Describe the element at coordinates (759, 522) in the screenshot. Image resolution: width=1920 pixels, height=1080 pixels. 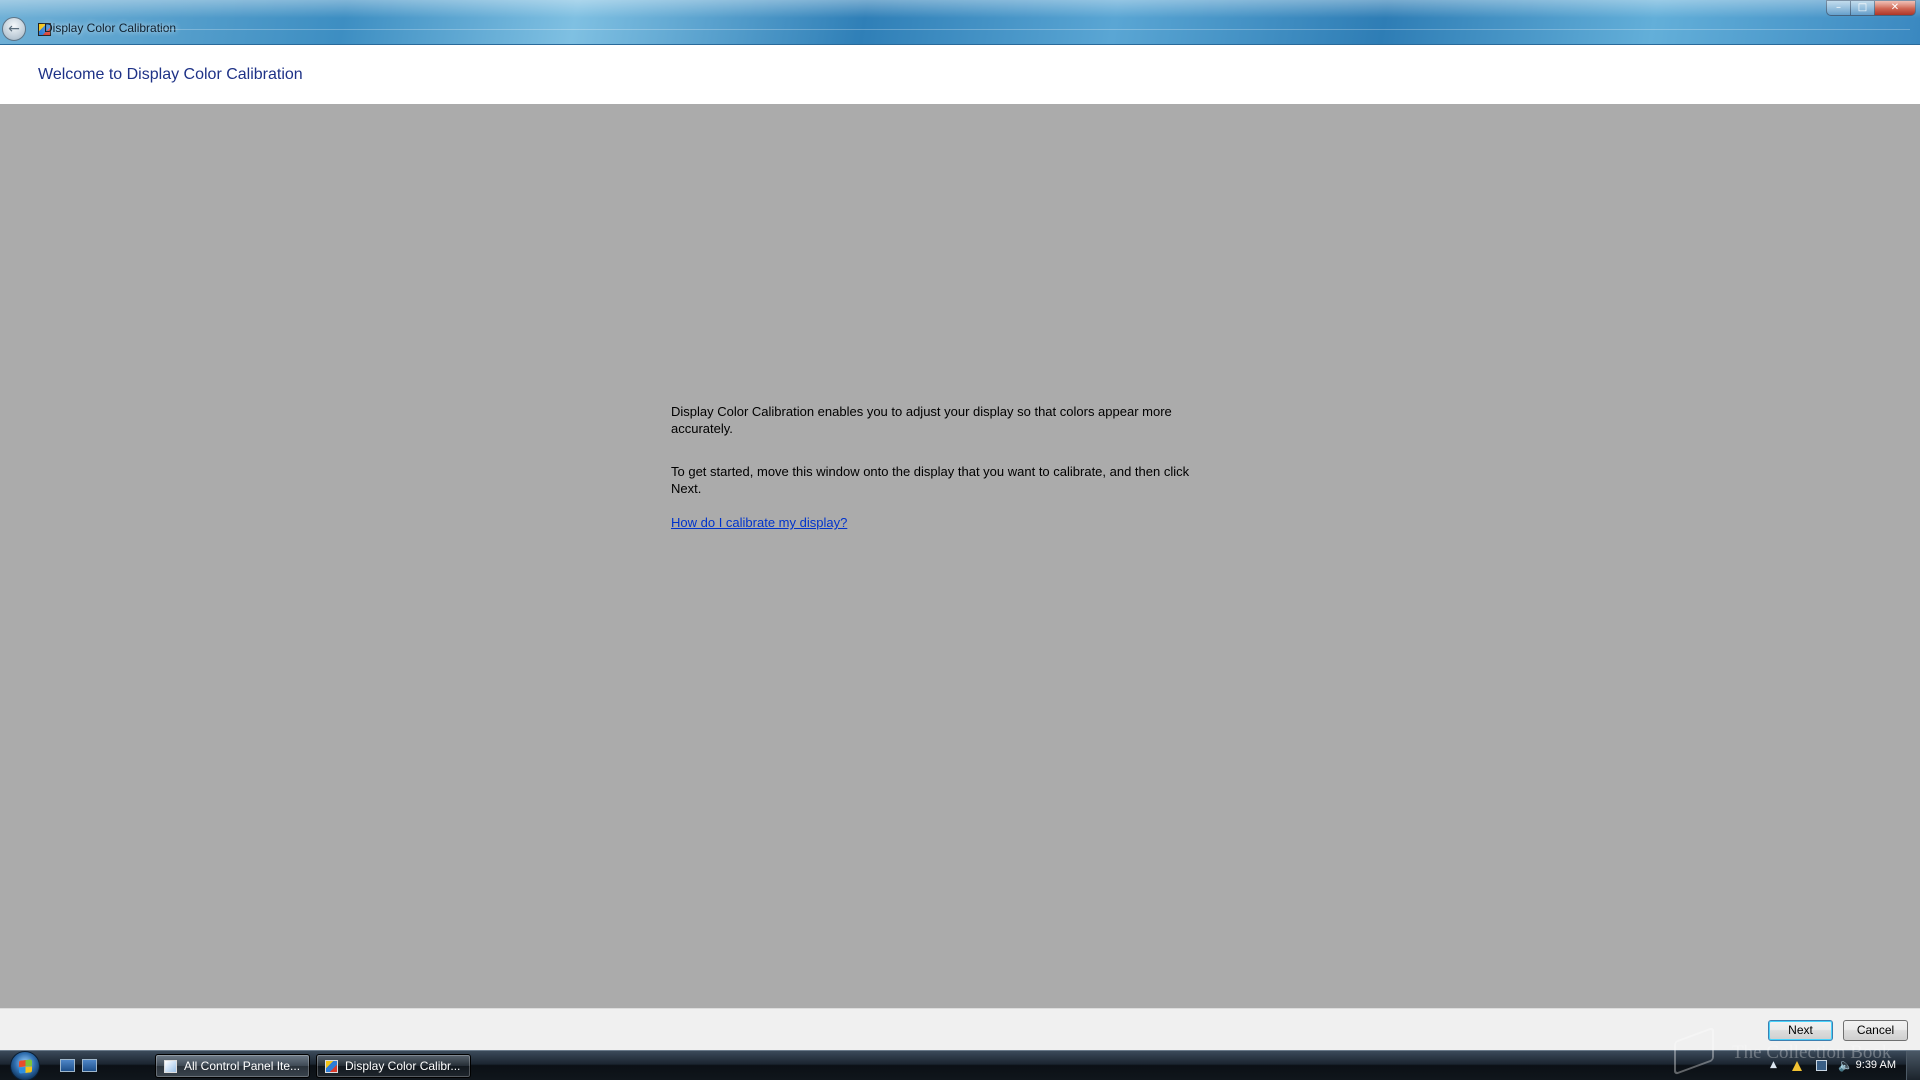
I see `help-link: How do I calibrate my display?` at that location.